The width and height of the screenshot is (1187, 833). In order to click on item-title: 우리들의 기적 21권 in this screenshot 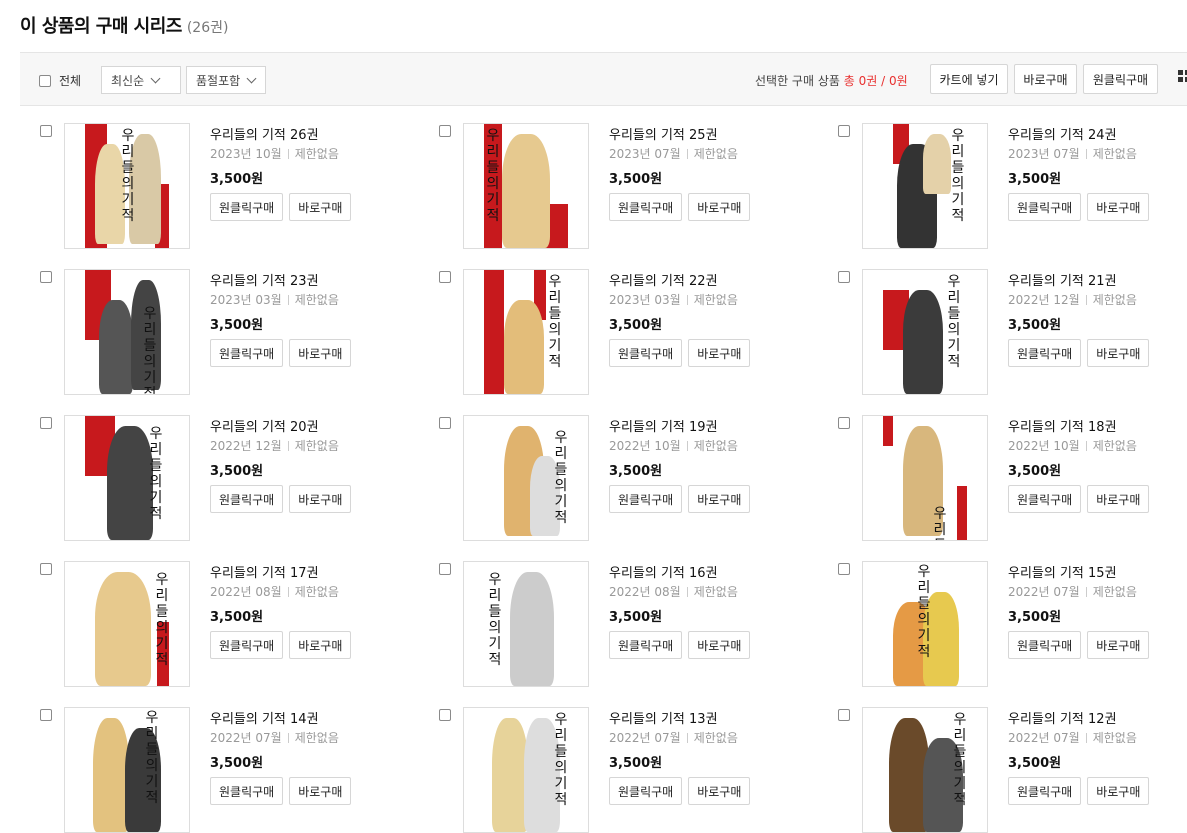, I will do `click(1072, 279)`.